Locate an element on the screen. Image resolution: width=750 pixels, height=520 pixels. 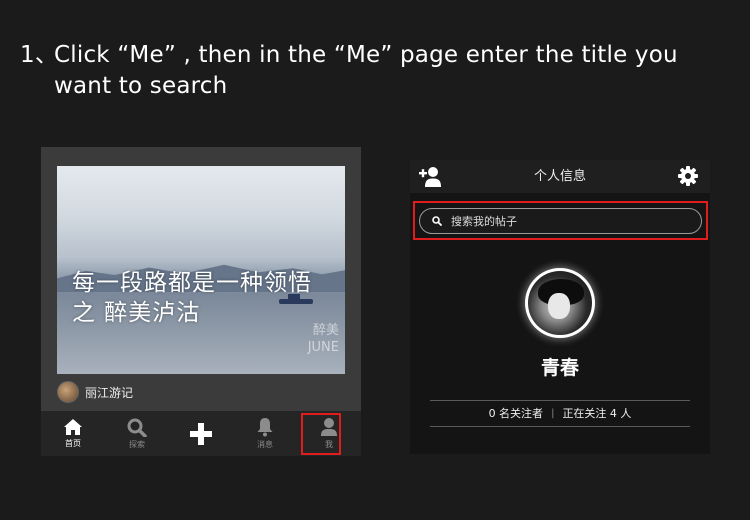
gear-icon is located at coordinates (688, 176).